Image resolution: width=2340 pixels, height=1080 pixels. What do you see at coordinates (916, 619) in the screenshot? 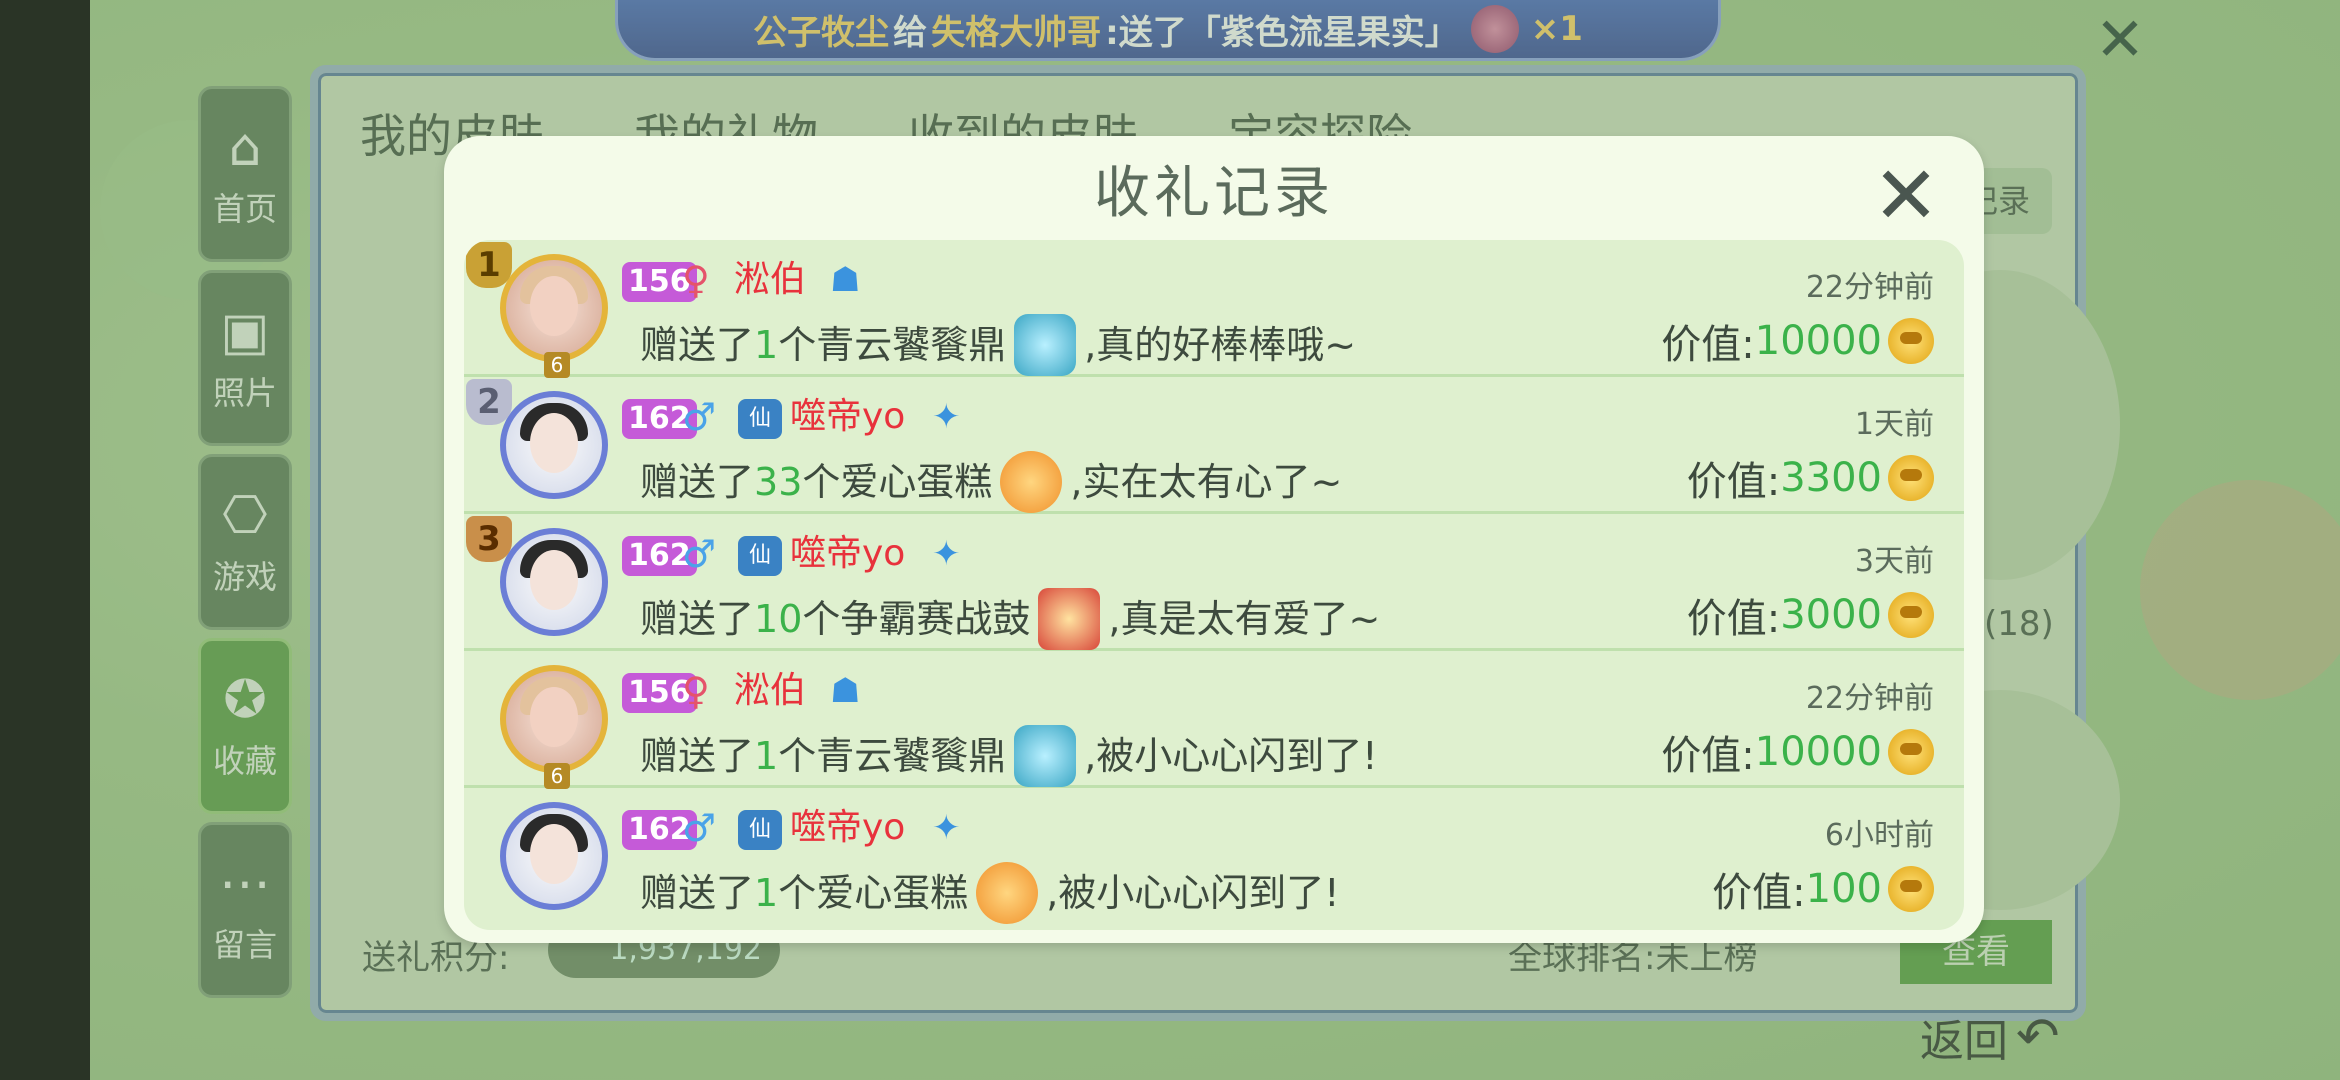
I see `gift-name: 个争霸赛战鼓` at bounding box center [916, 619].